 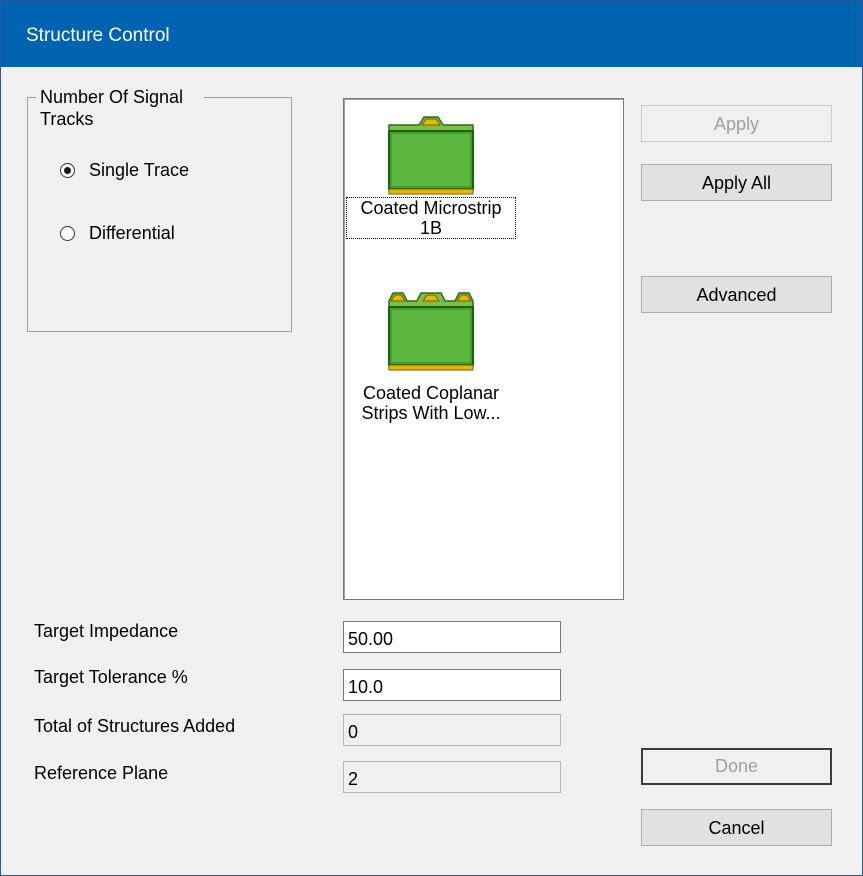 What do you see at coordinates (452, 685) in the screenshot?
I see `target-tolerance-input: 10.0` at bounding box center [452, 685].